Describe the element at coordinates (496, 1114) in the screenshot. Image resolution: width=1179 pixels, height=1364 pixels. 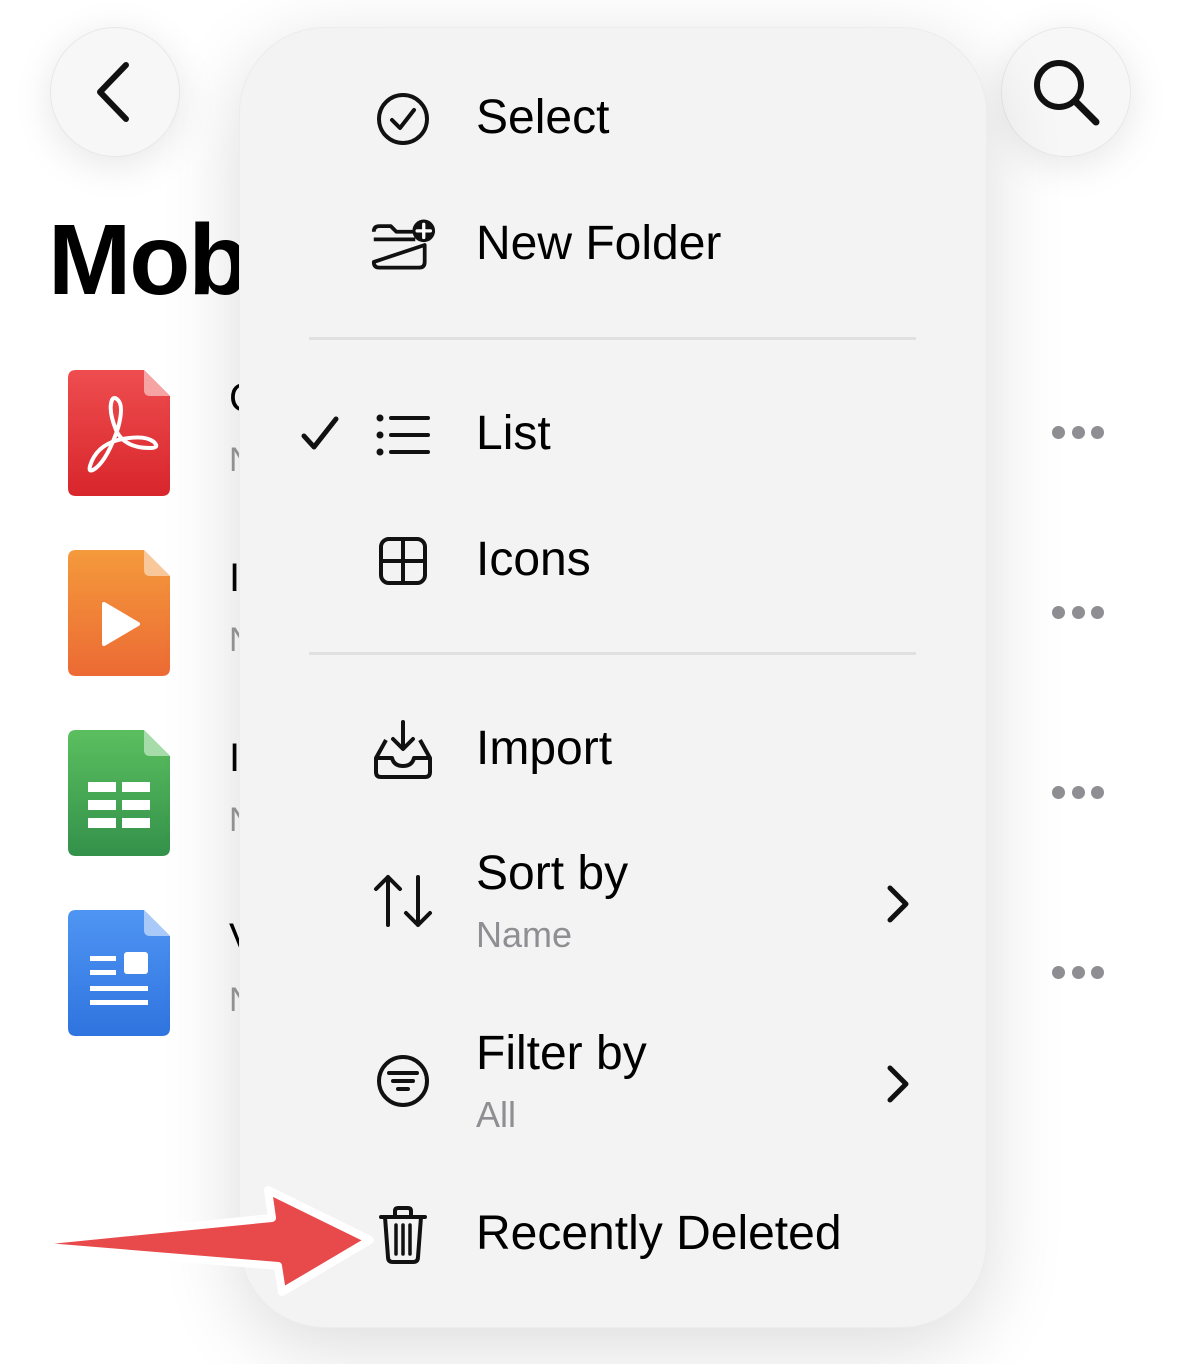
I see `menu-item-value: All` at that location.